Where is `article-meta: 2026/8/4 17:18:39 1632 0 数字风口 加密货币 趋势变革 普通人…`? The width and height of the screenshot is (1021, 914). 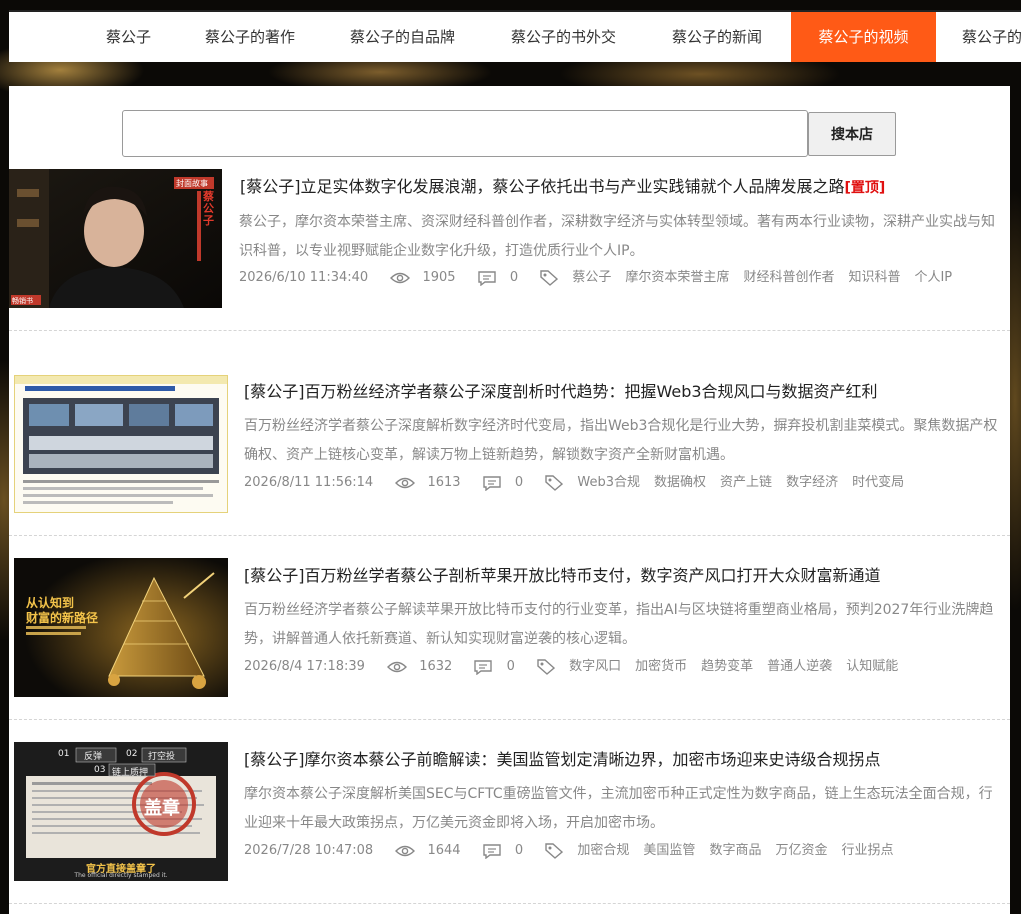
article-meta: 2026/8/4 17:18:39 1632 0 数字风口 加密货币 趋势变革 普通人… is located at coordinates (578, 667).